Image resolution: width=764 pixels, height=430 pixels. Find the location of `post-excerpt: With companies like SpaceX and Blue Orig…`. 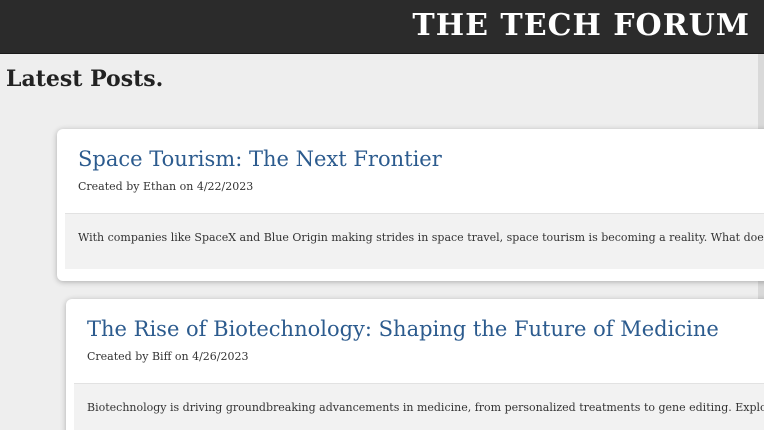

post-excerpt: With companies like SpaceX and Blue Orig… is located at coordinates (414, 241).